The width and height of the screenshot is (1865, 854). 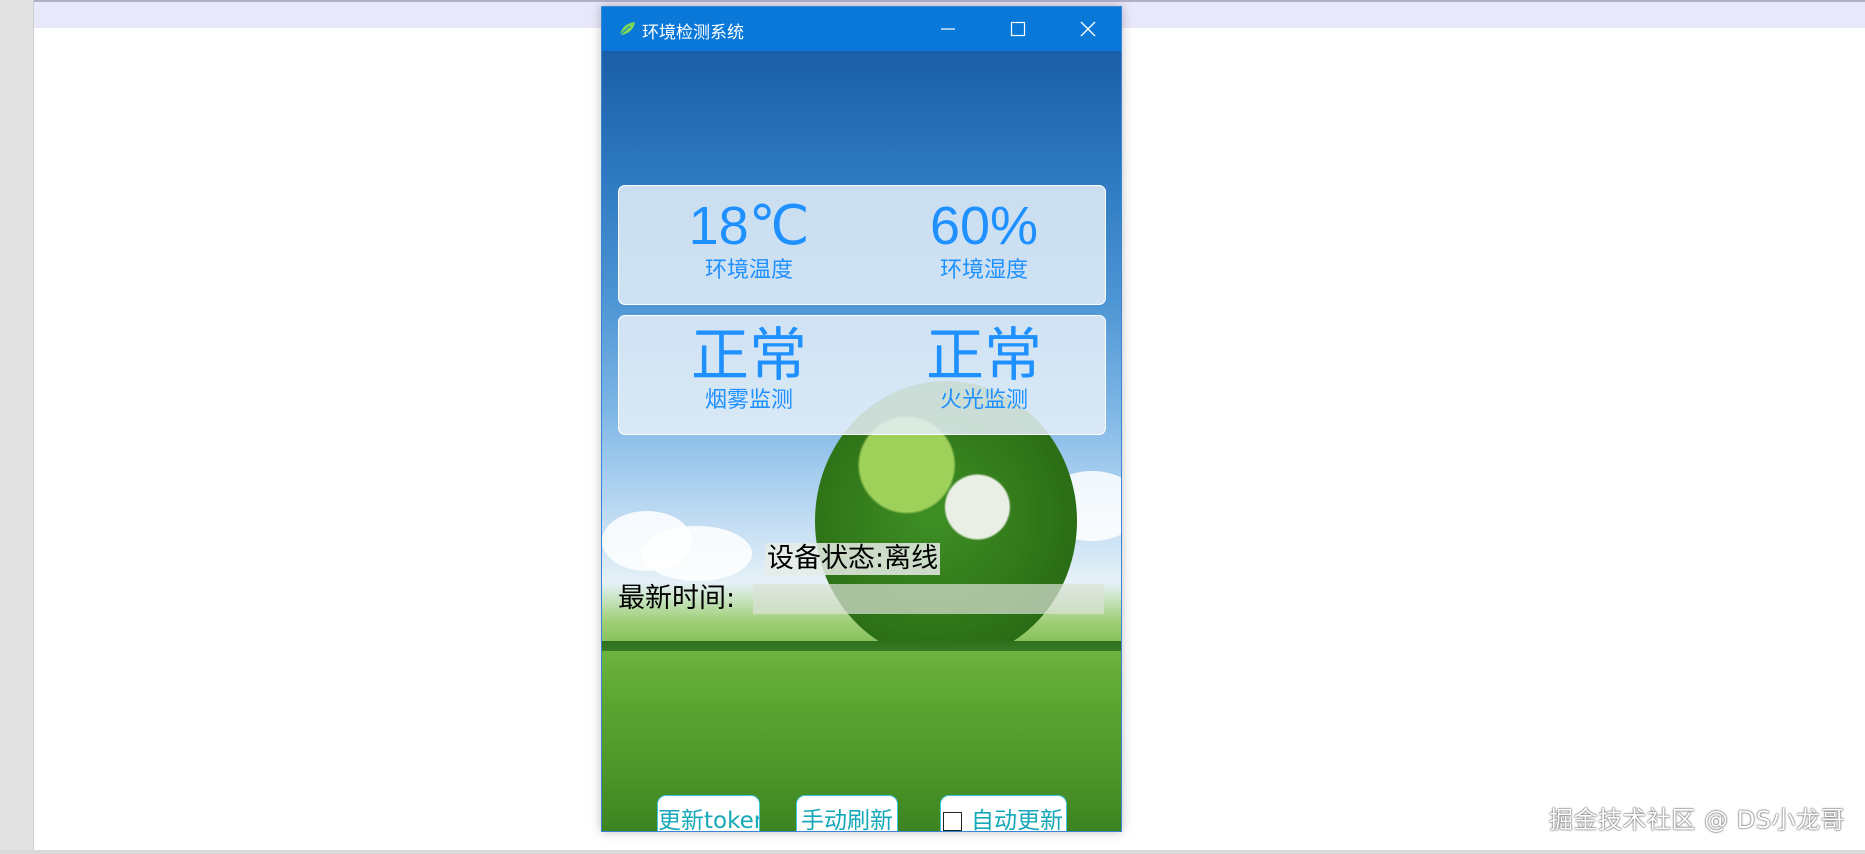 I want to click on maximize-icon, so click(x=1018, y=29).